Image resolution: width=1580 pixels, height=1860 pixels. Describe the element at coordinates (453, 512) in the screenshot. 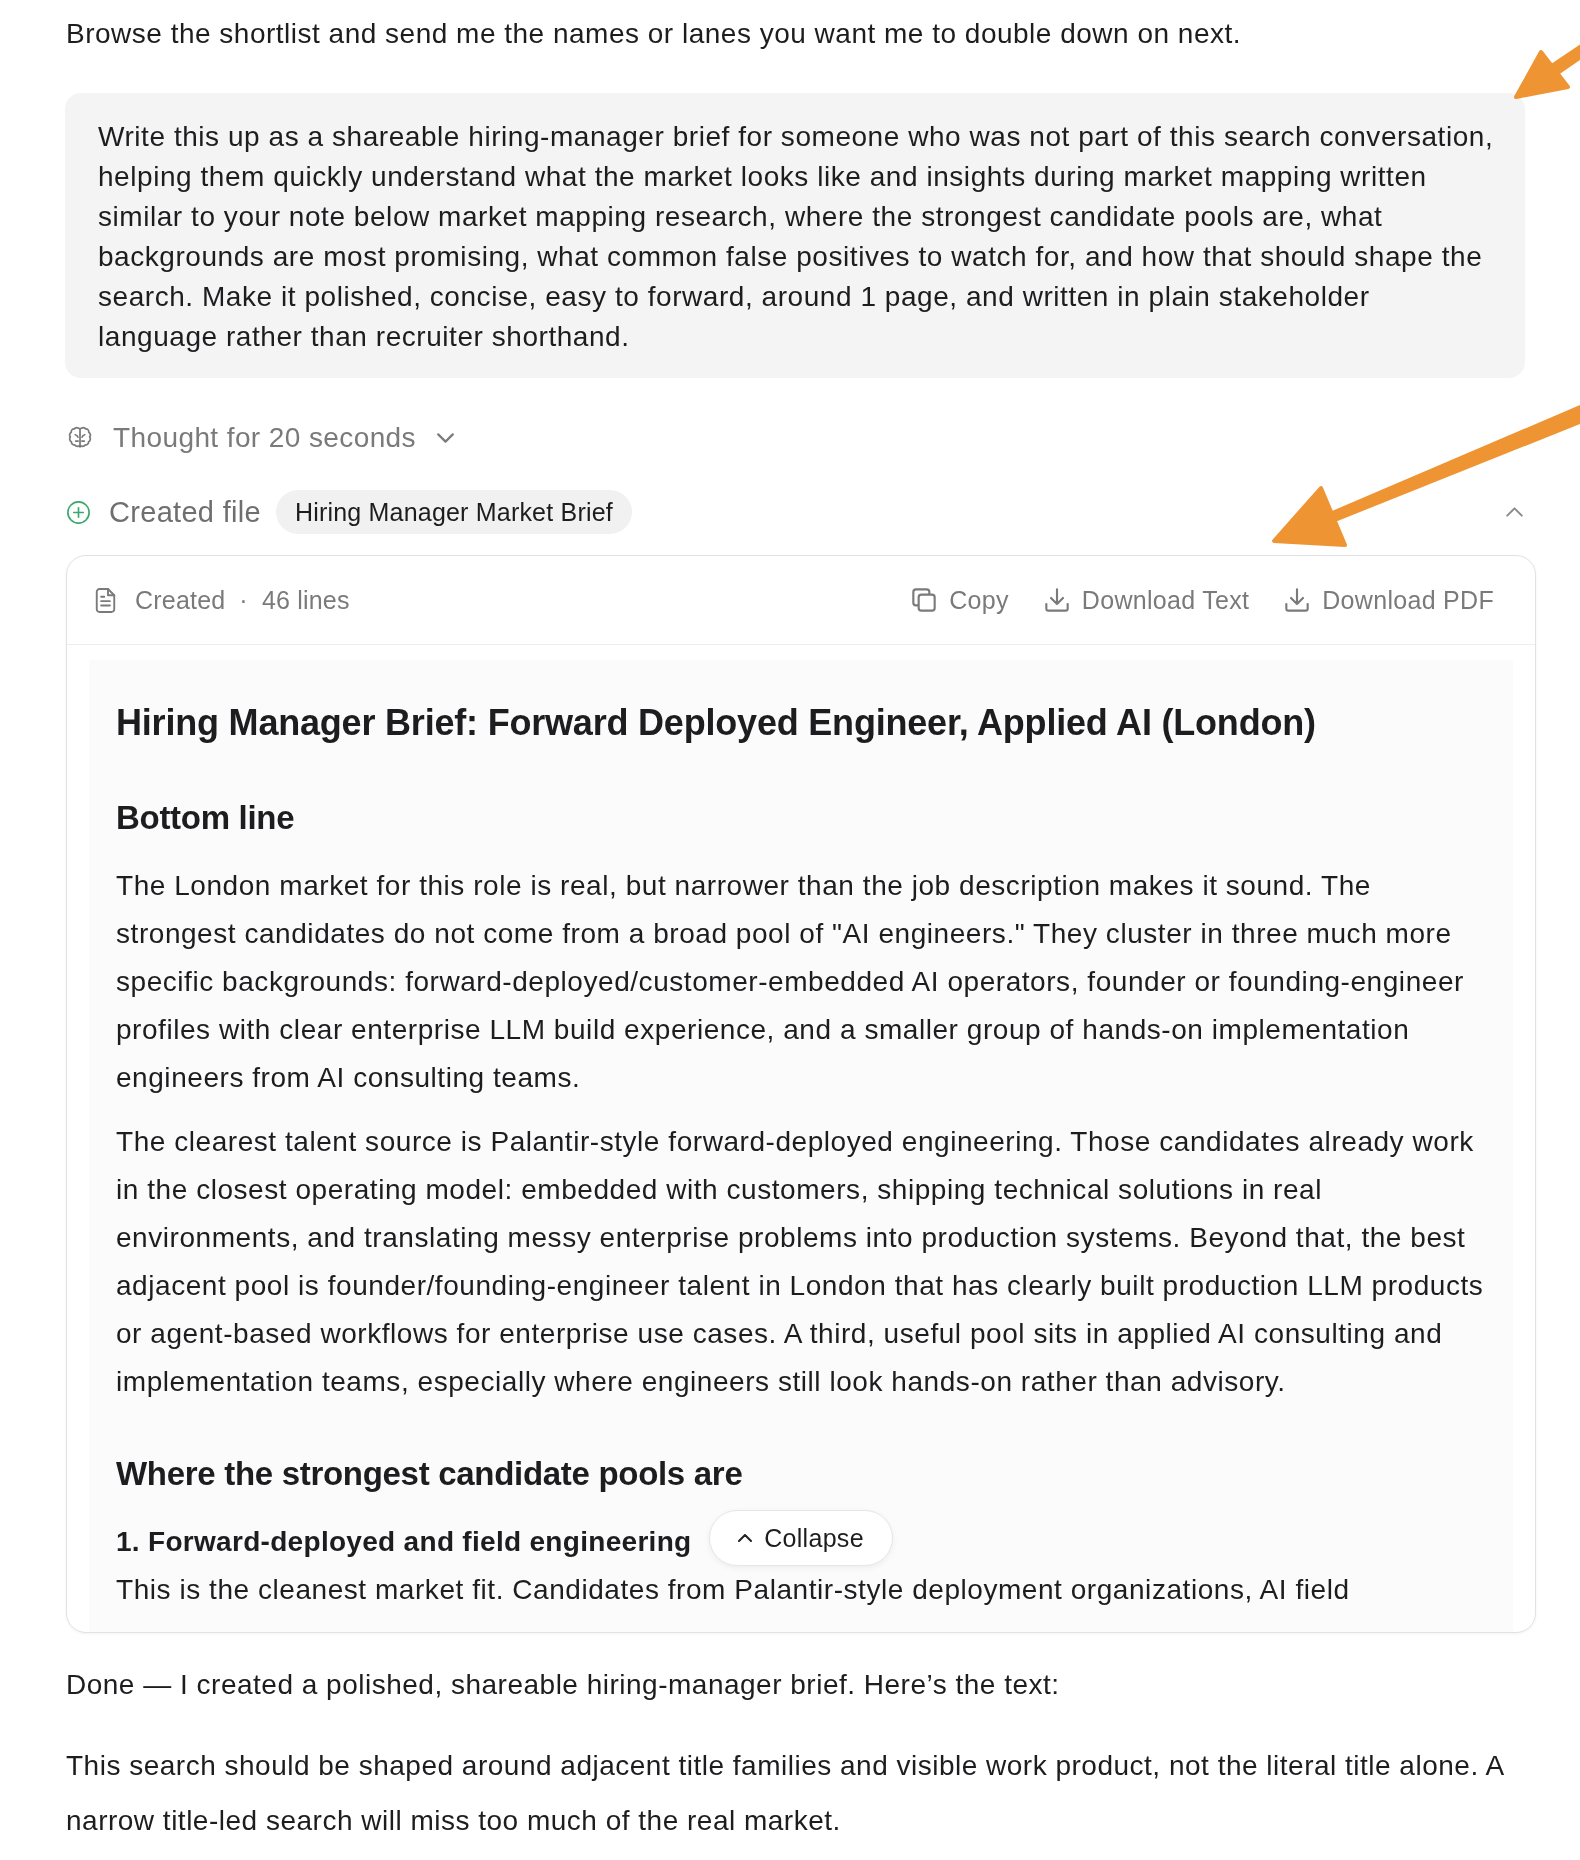

I see `file-name-chip: Hiring Manager Market Brief` at that location.